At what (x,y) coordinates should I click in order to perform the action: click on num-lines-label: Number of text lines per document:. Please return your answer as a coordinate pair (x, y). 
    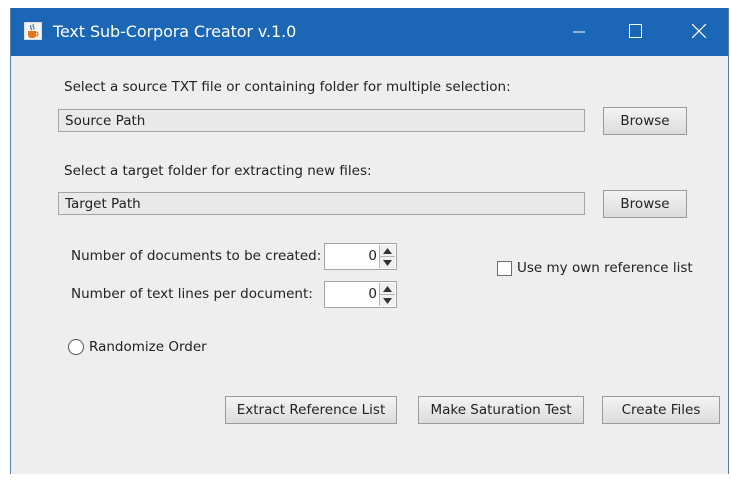
    Looking at the image, I should click on (192, 294).